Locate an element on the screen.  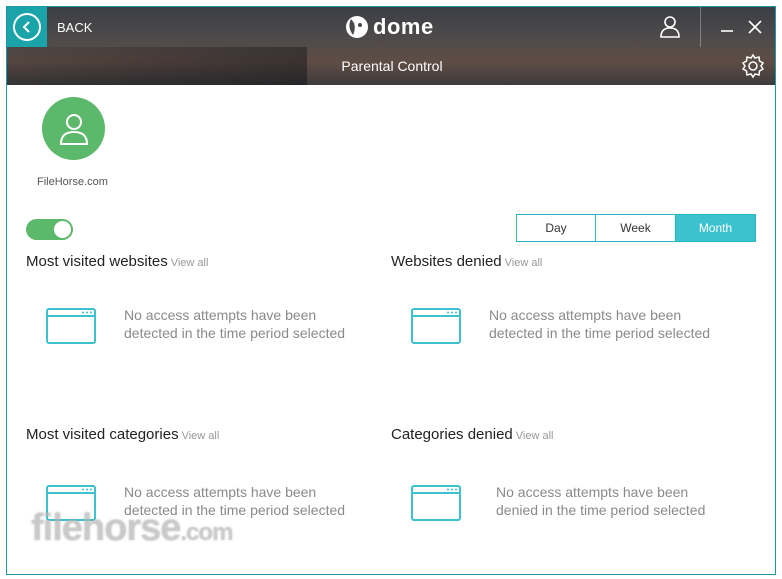
dome-logo: dome is located at coordinates (389, 27).